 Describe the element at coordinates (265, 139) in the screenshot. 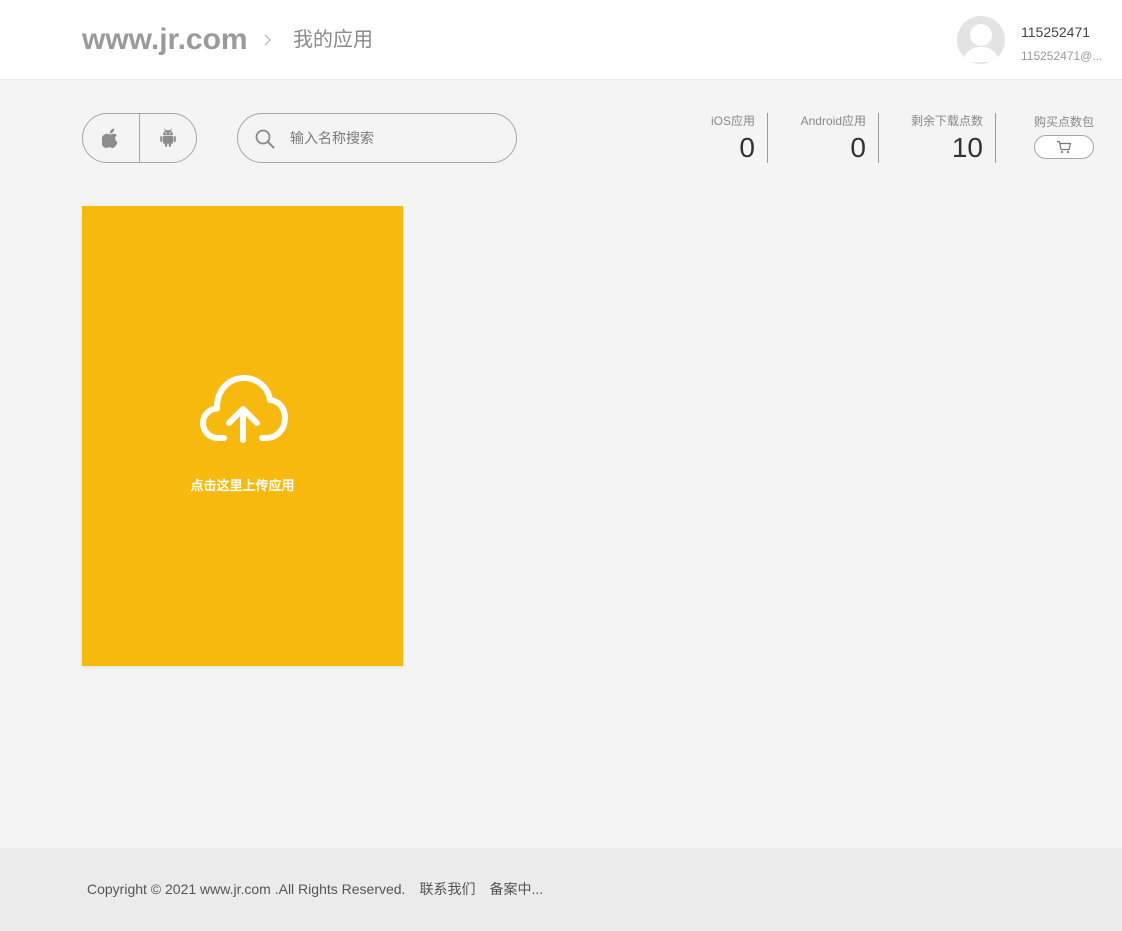

I see `search-icon` at that location.